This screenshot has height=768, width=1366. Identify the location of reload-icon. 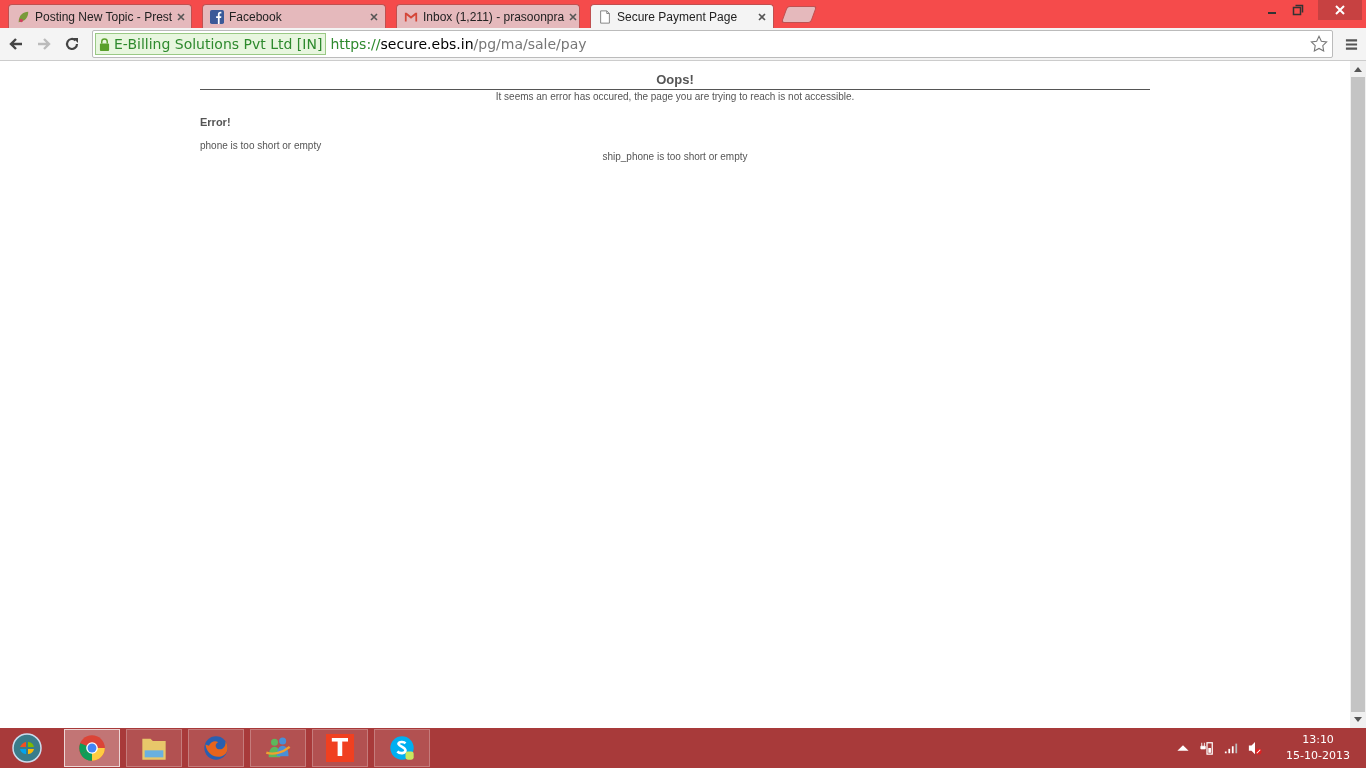
(72, 44).